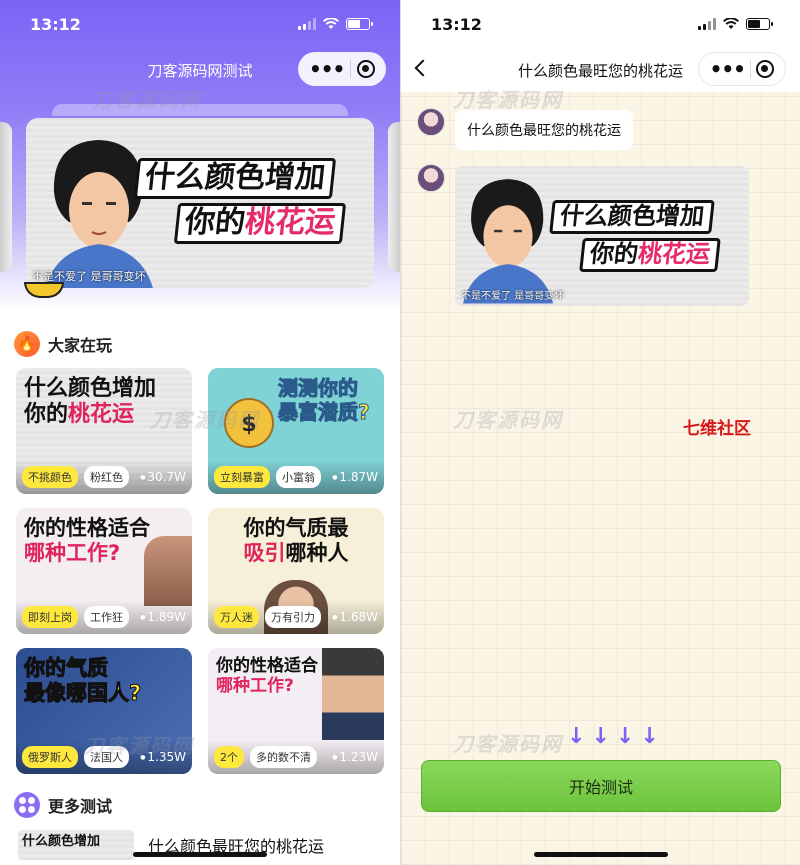 The height and width of the screenshot is (865, 800). Describe the element at coordinates (601, 786) in the screenshot. I see `start-test-button: 开始测试` at that location.